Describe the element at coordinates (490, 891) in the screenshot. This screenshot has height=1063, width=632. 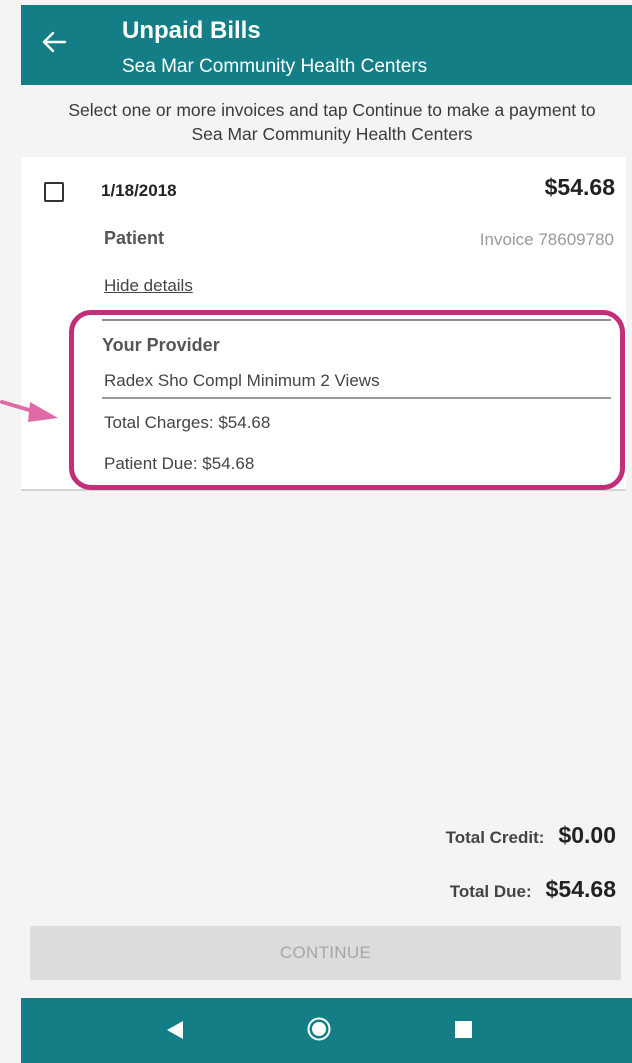
I see `total-due-label: Total Due:` at that location.